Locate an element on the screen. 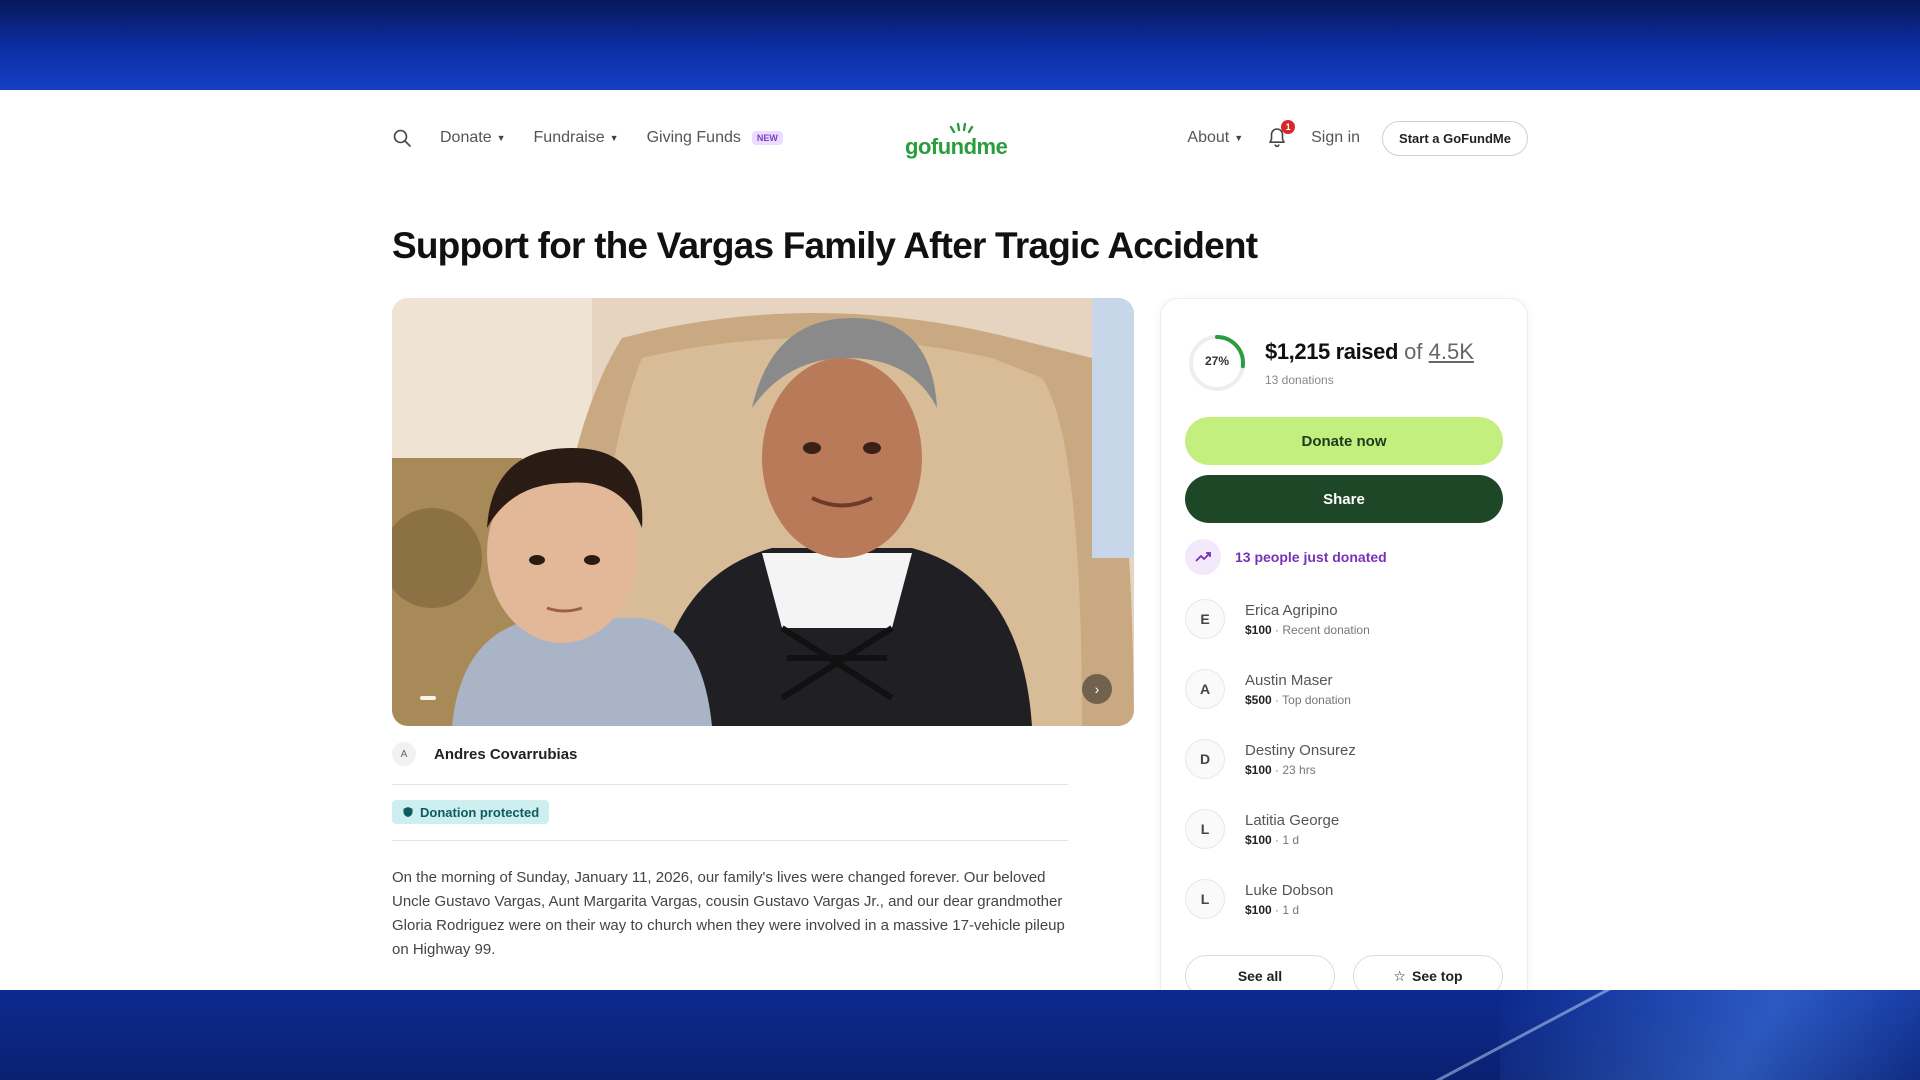 Image resolution: width=1920 pixels, height=1080 pixels. tv-frame-bottom is located at coordinates (960, 1035).